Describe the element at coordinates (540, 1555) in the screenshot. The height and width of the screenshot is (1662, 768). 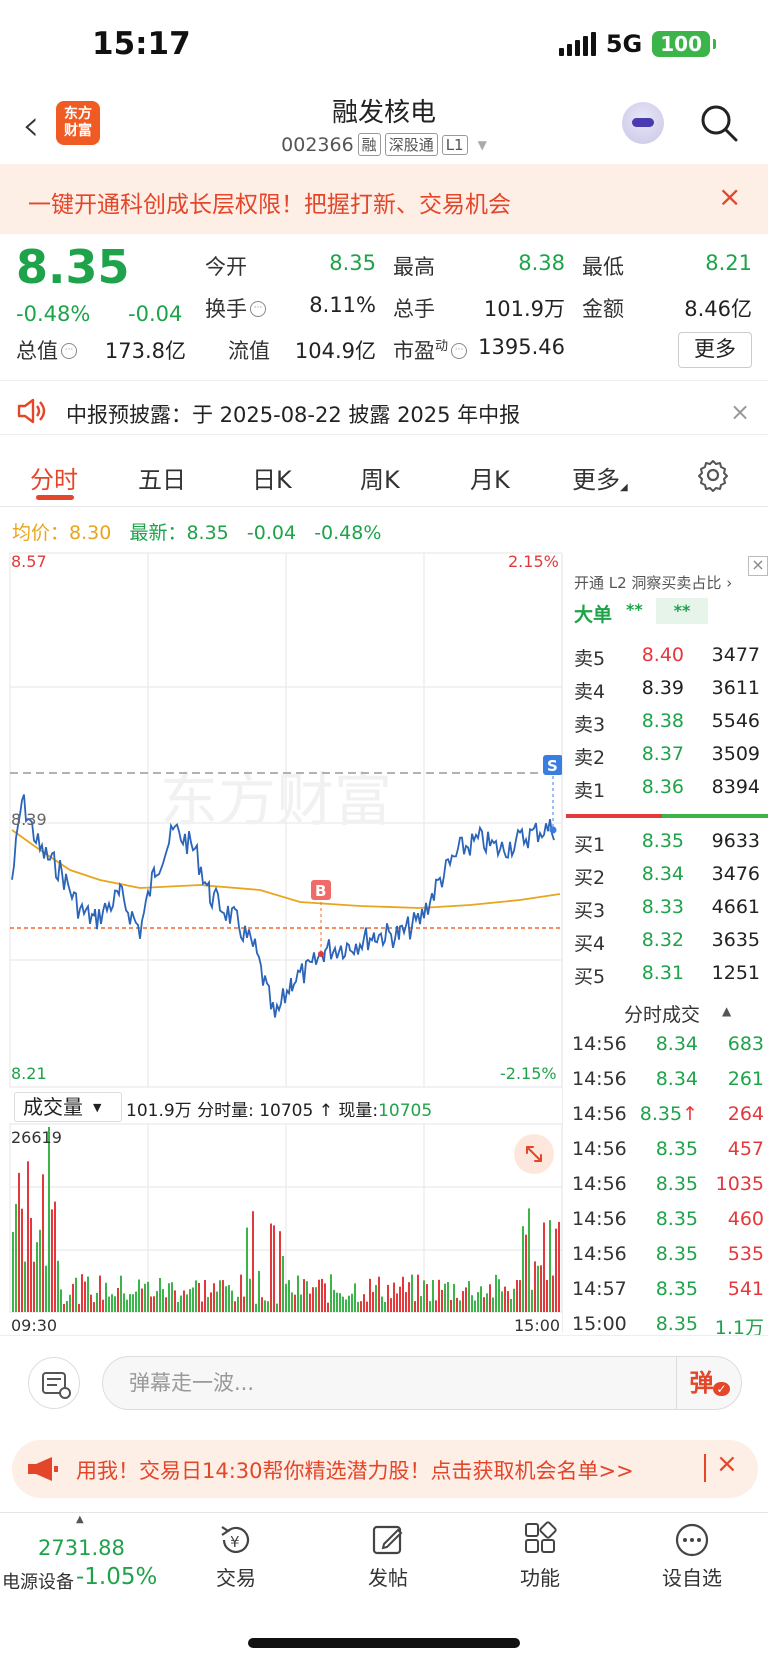
I see `nav-function: 功能` at that location.